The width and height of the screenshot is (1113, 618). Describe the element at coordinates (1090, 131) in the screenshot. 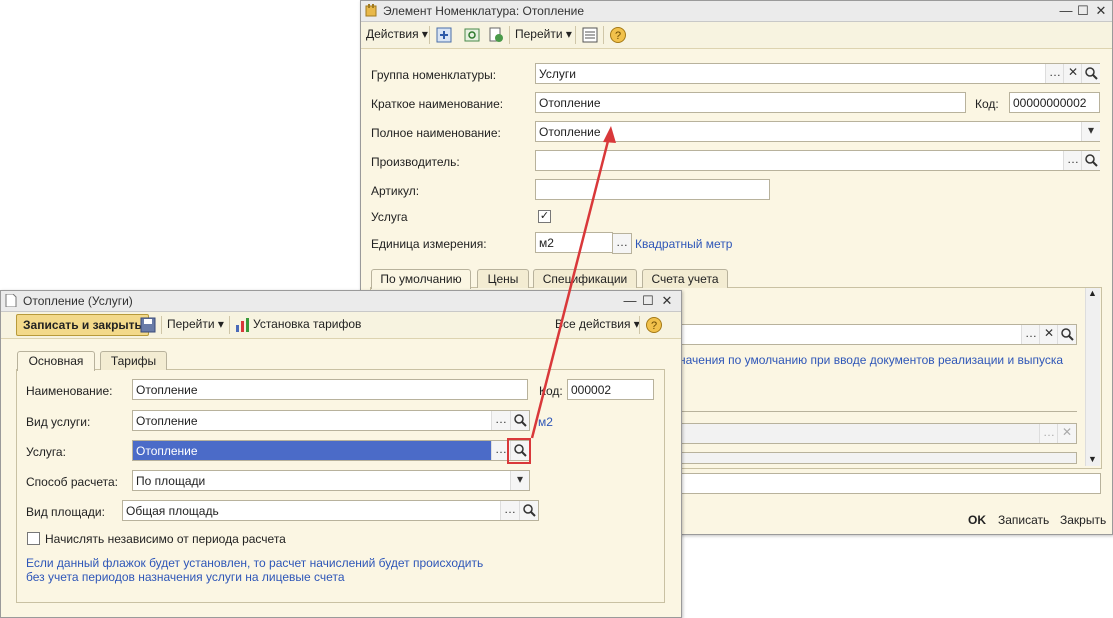

I see `full-name-dropdown-icon: ▾` at that location.